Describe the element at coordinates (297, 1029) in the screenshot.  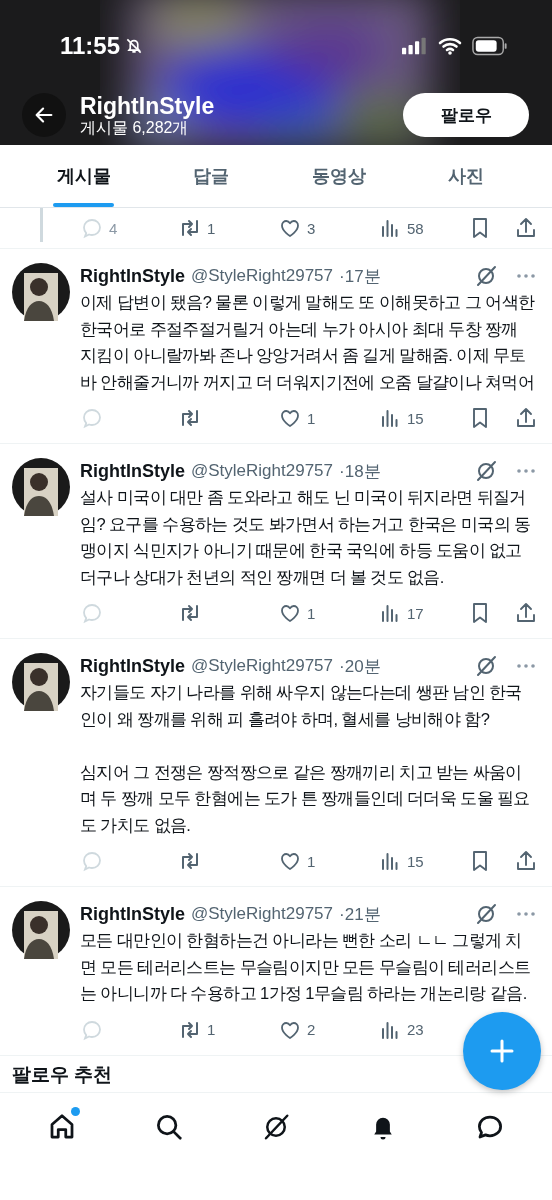
I see `like-button: 2` at that location.